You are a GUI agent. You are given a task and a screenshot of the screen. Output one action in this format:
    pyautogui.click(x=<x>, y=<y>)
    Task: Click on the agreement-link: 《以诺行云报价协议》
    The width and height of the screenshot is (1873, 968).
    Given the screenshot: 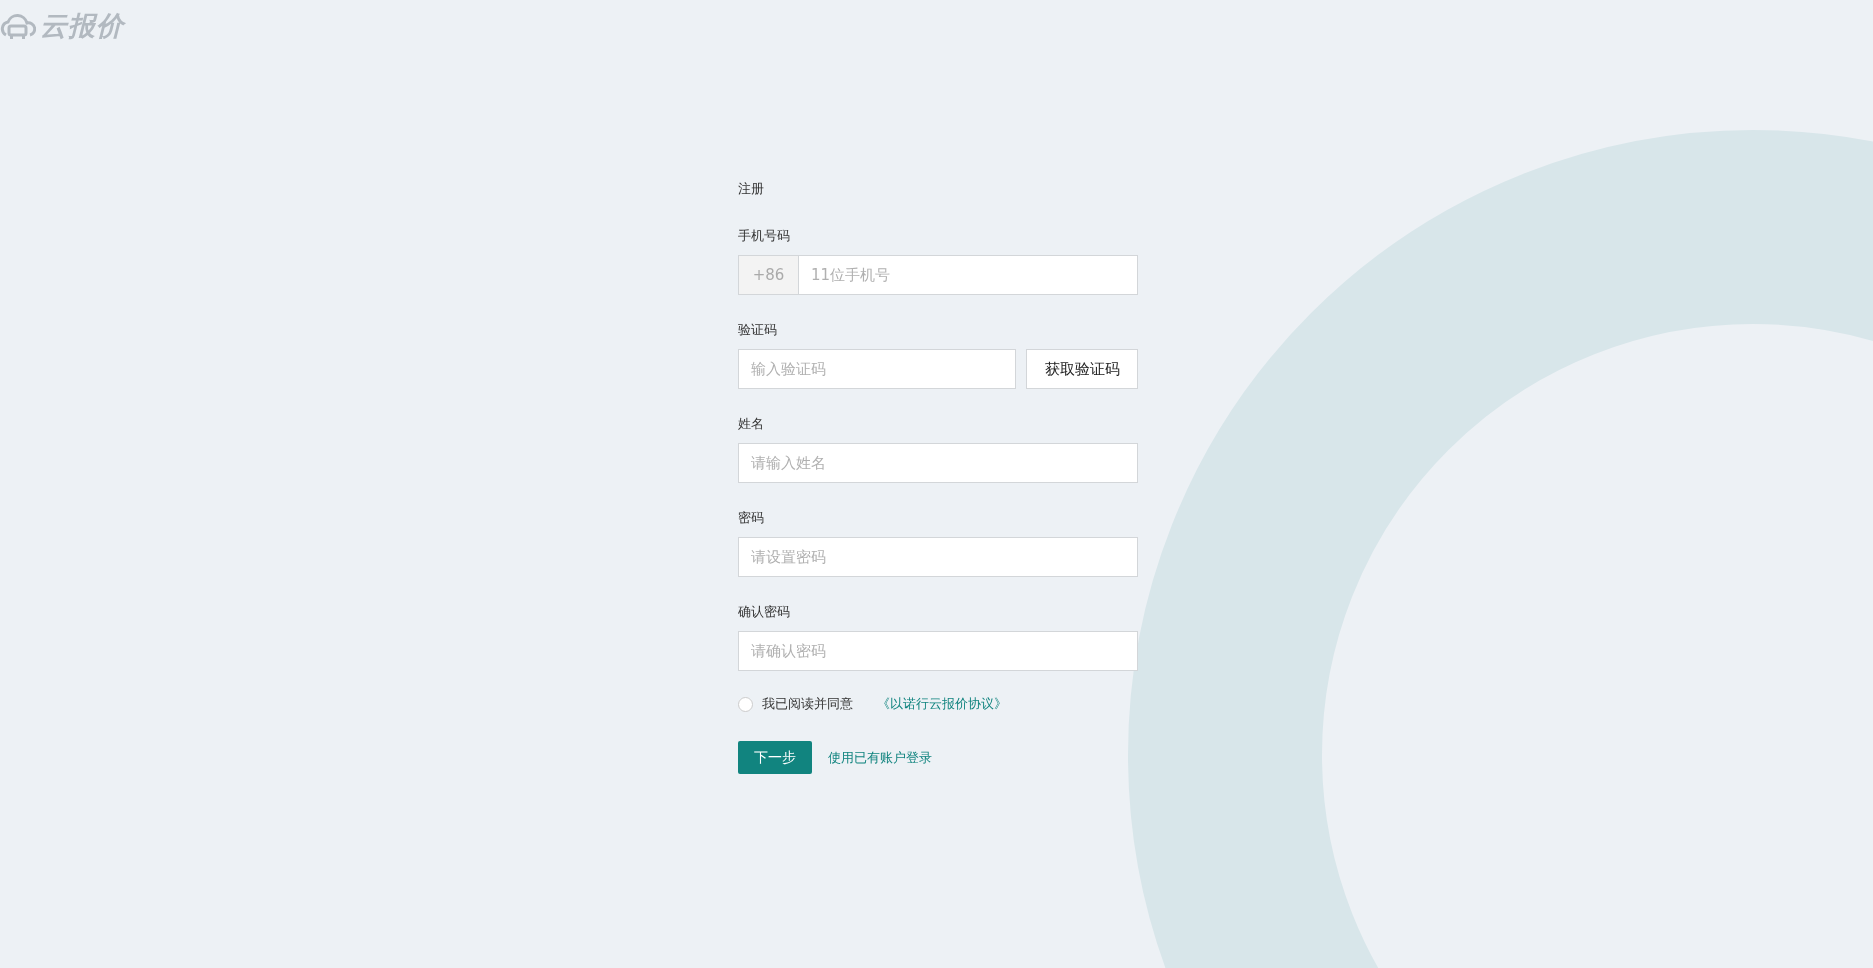 What is the action you would take?
    pyautogui.click(x=942, y=704)
    